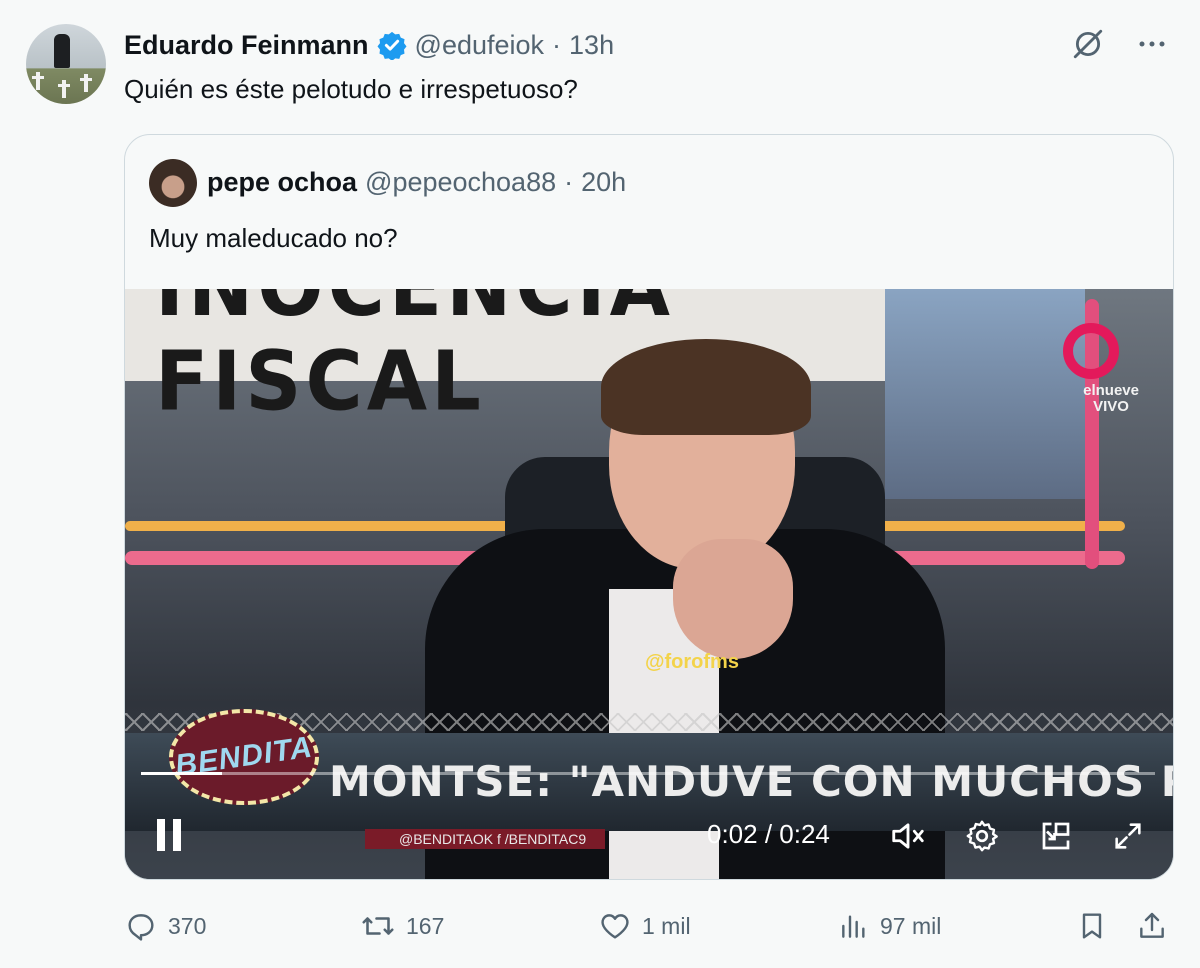 The height and width of the screenshot is (968, 1200). What do you see at coordinates (649, 835) in the screenshot?
I see `video-controls: 0:02 / 0:24` at bounding box center [649, 835].